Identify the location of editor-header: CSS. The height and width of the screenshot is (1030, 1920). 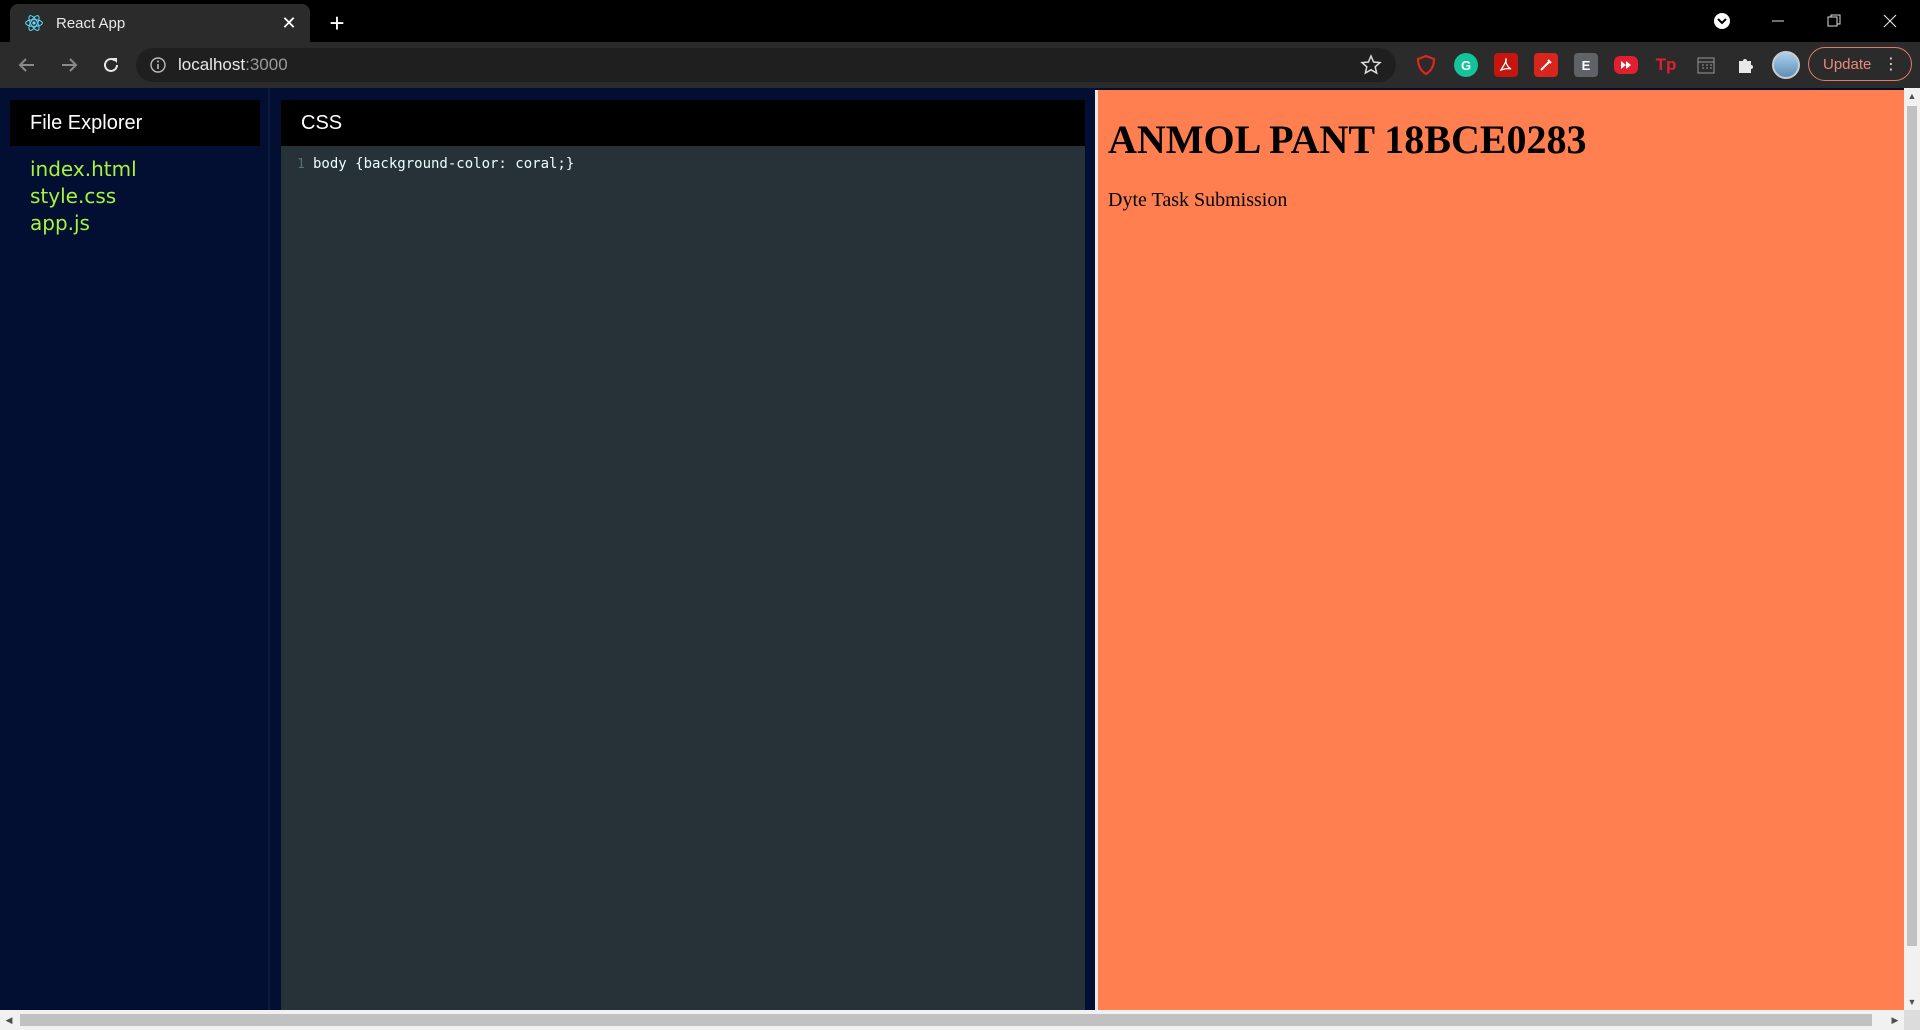
(683, 123).